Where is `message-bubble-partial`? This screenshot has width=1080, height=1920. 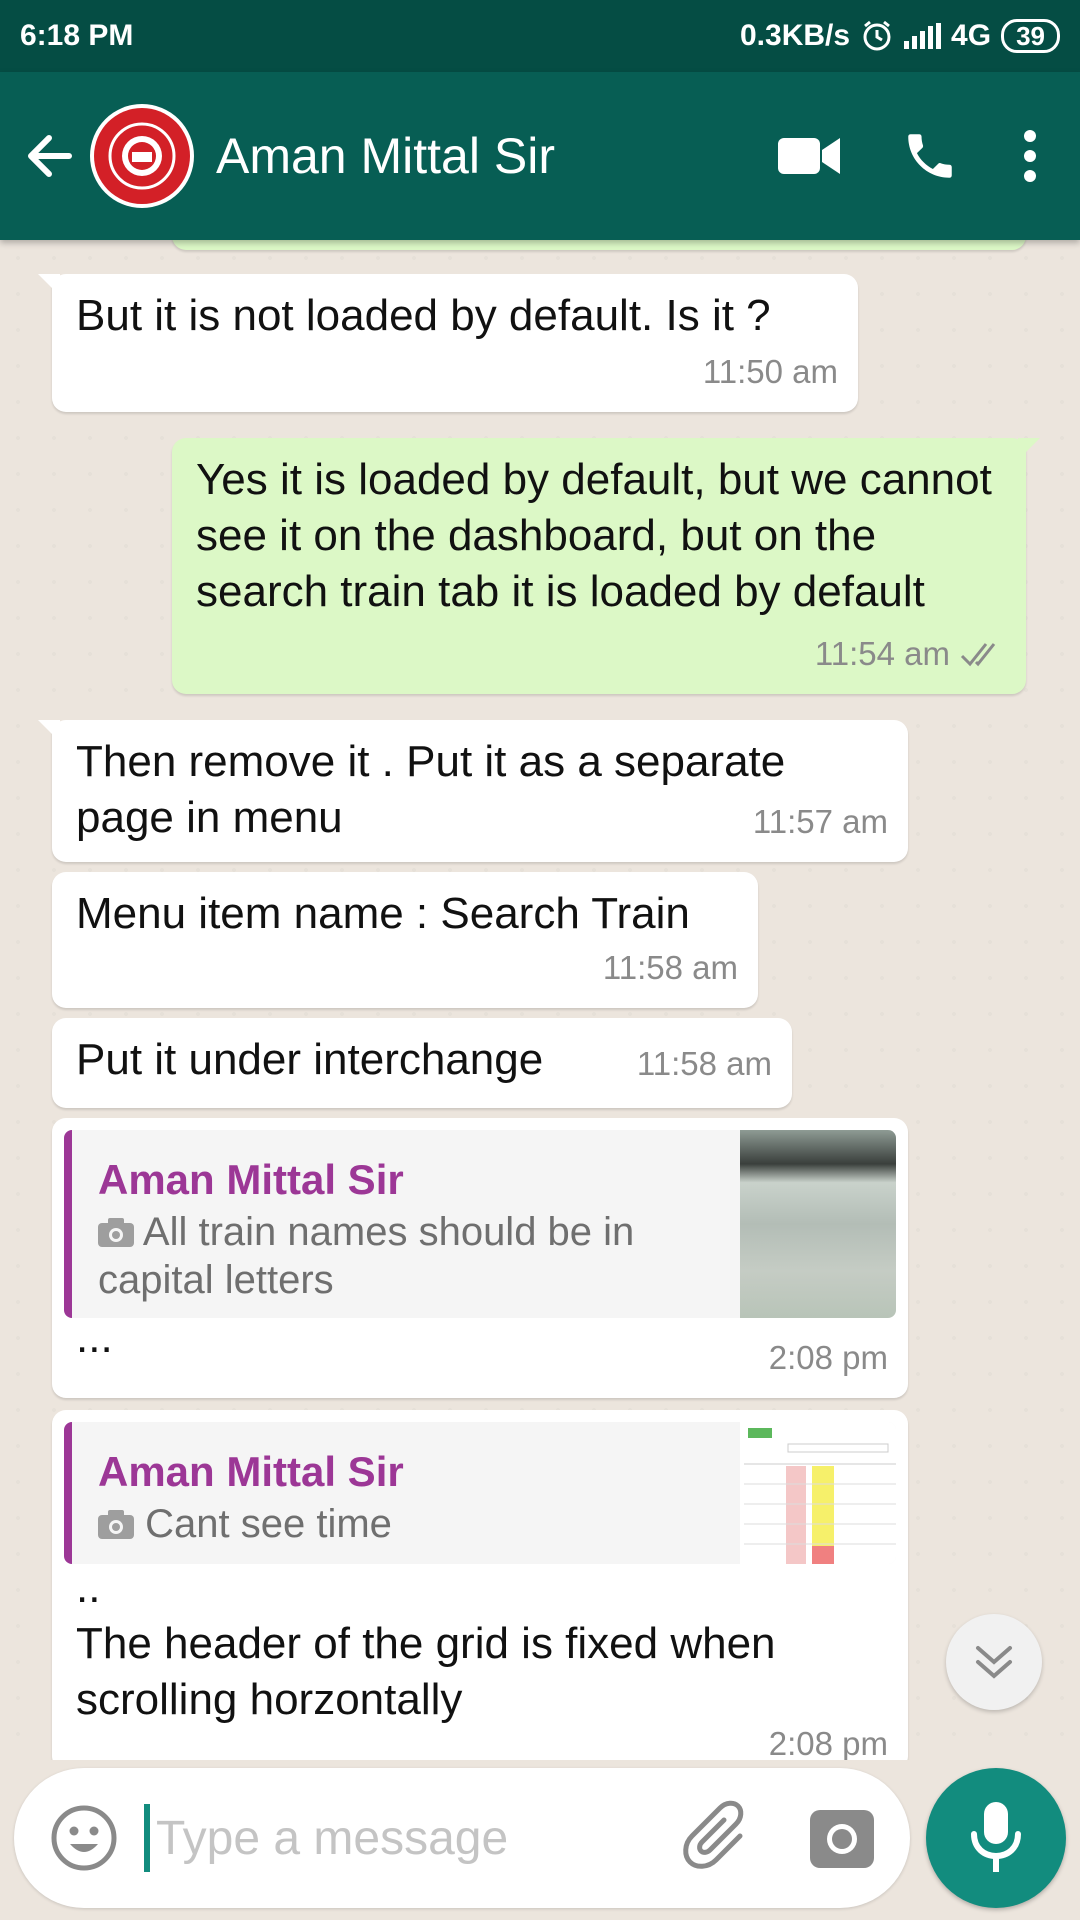 message-bubble-partial is located at coordinates (599, 245).